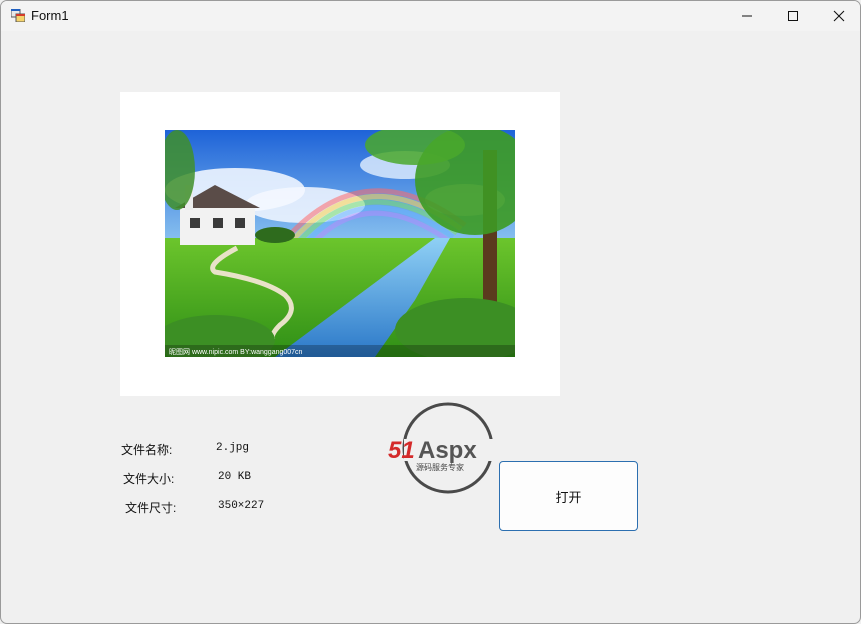  I want to click on app-icon, so click(18, 15).